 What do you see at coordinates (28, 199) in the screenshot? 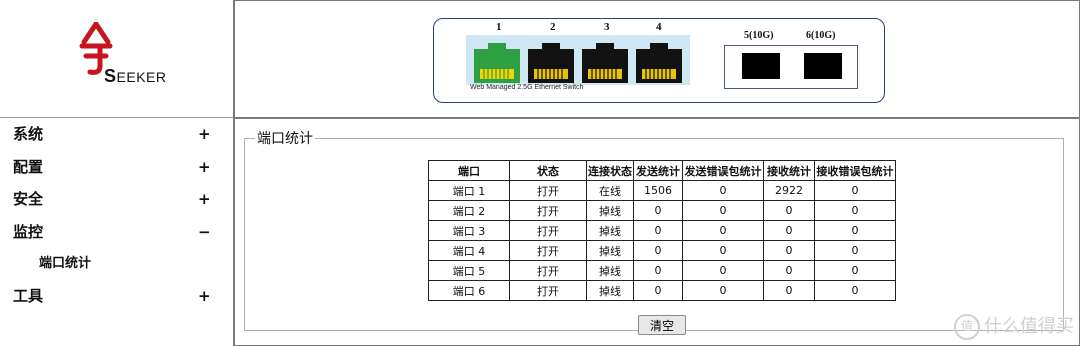
I see `sidebar-item-label: 安全` at bounding box center [28, 199].